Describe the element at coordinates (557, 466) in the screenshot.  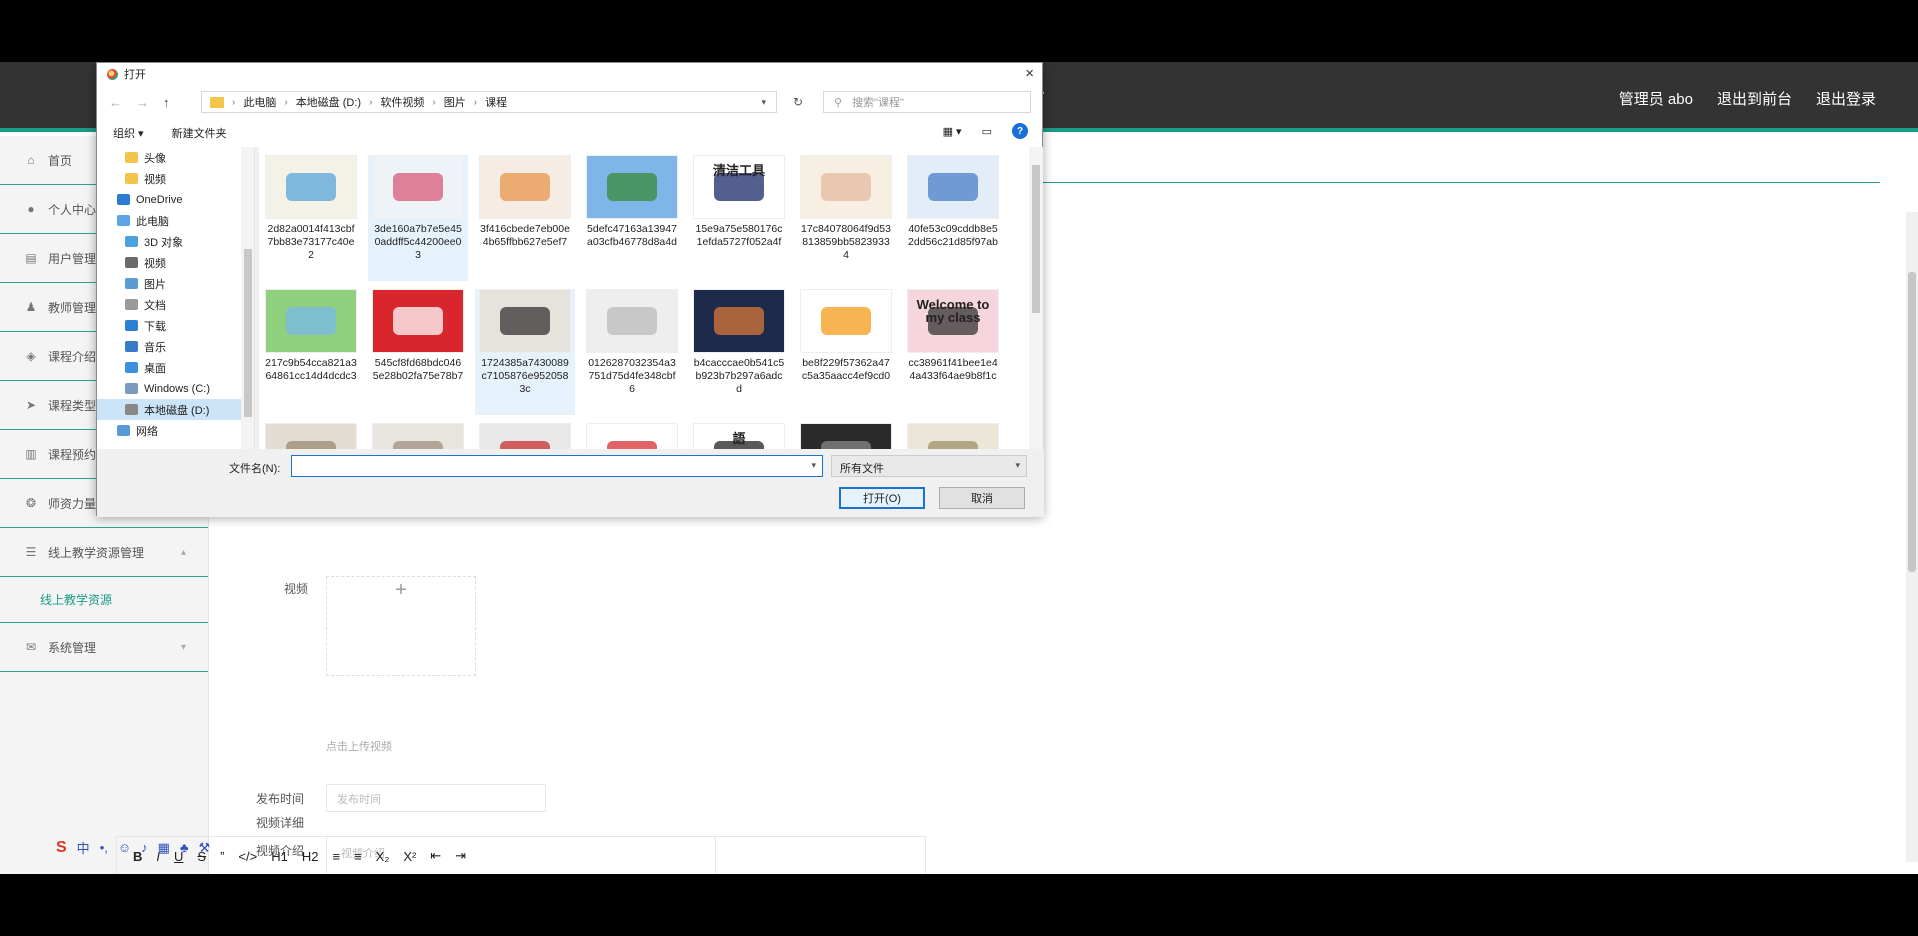
I see `filename-input: ▾` at that location.